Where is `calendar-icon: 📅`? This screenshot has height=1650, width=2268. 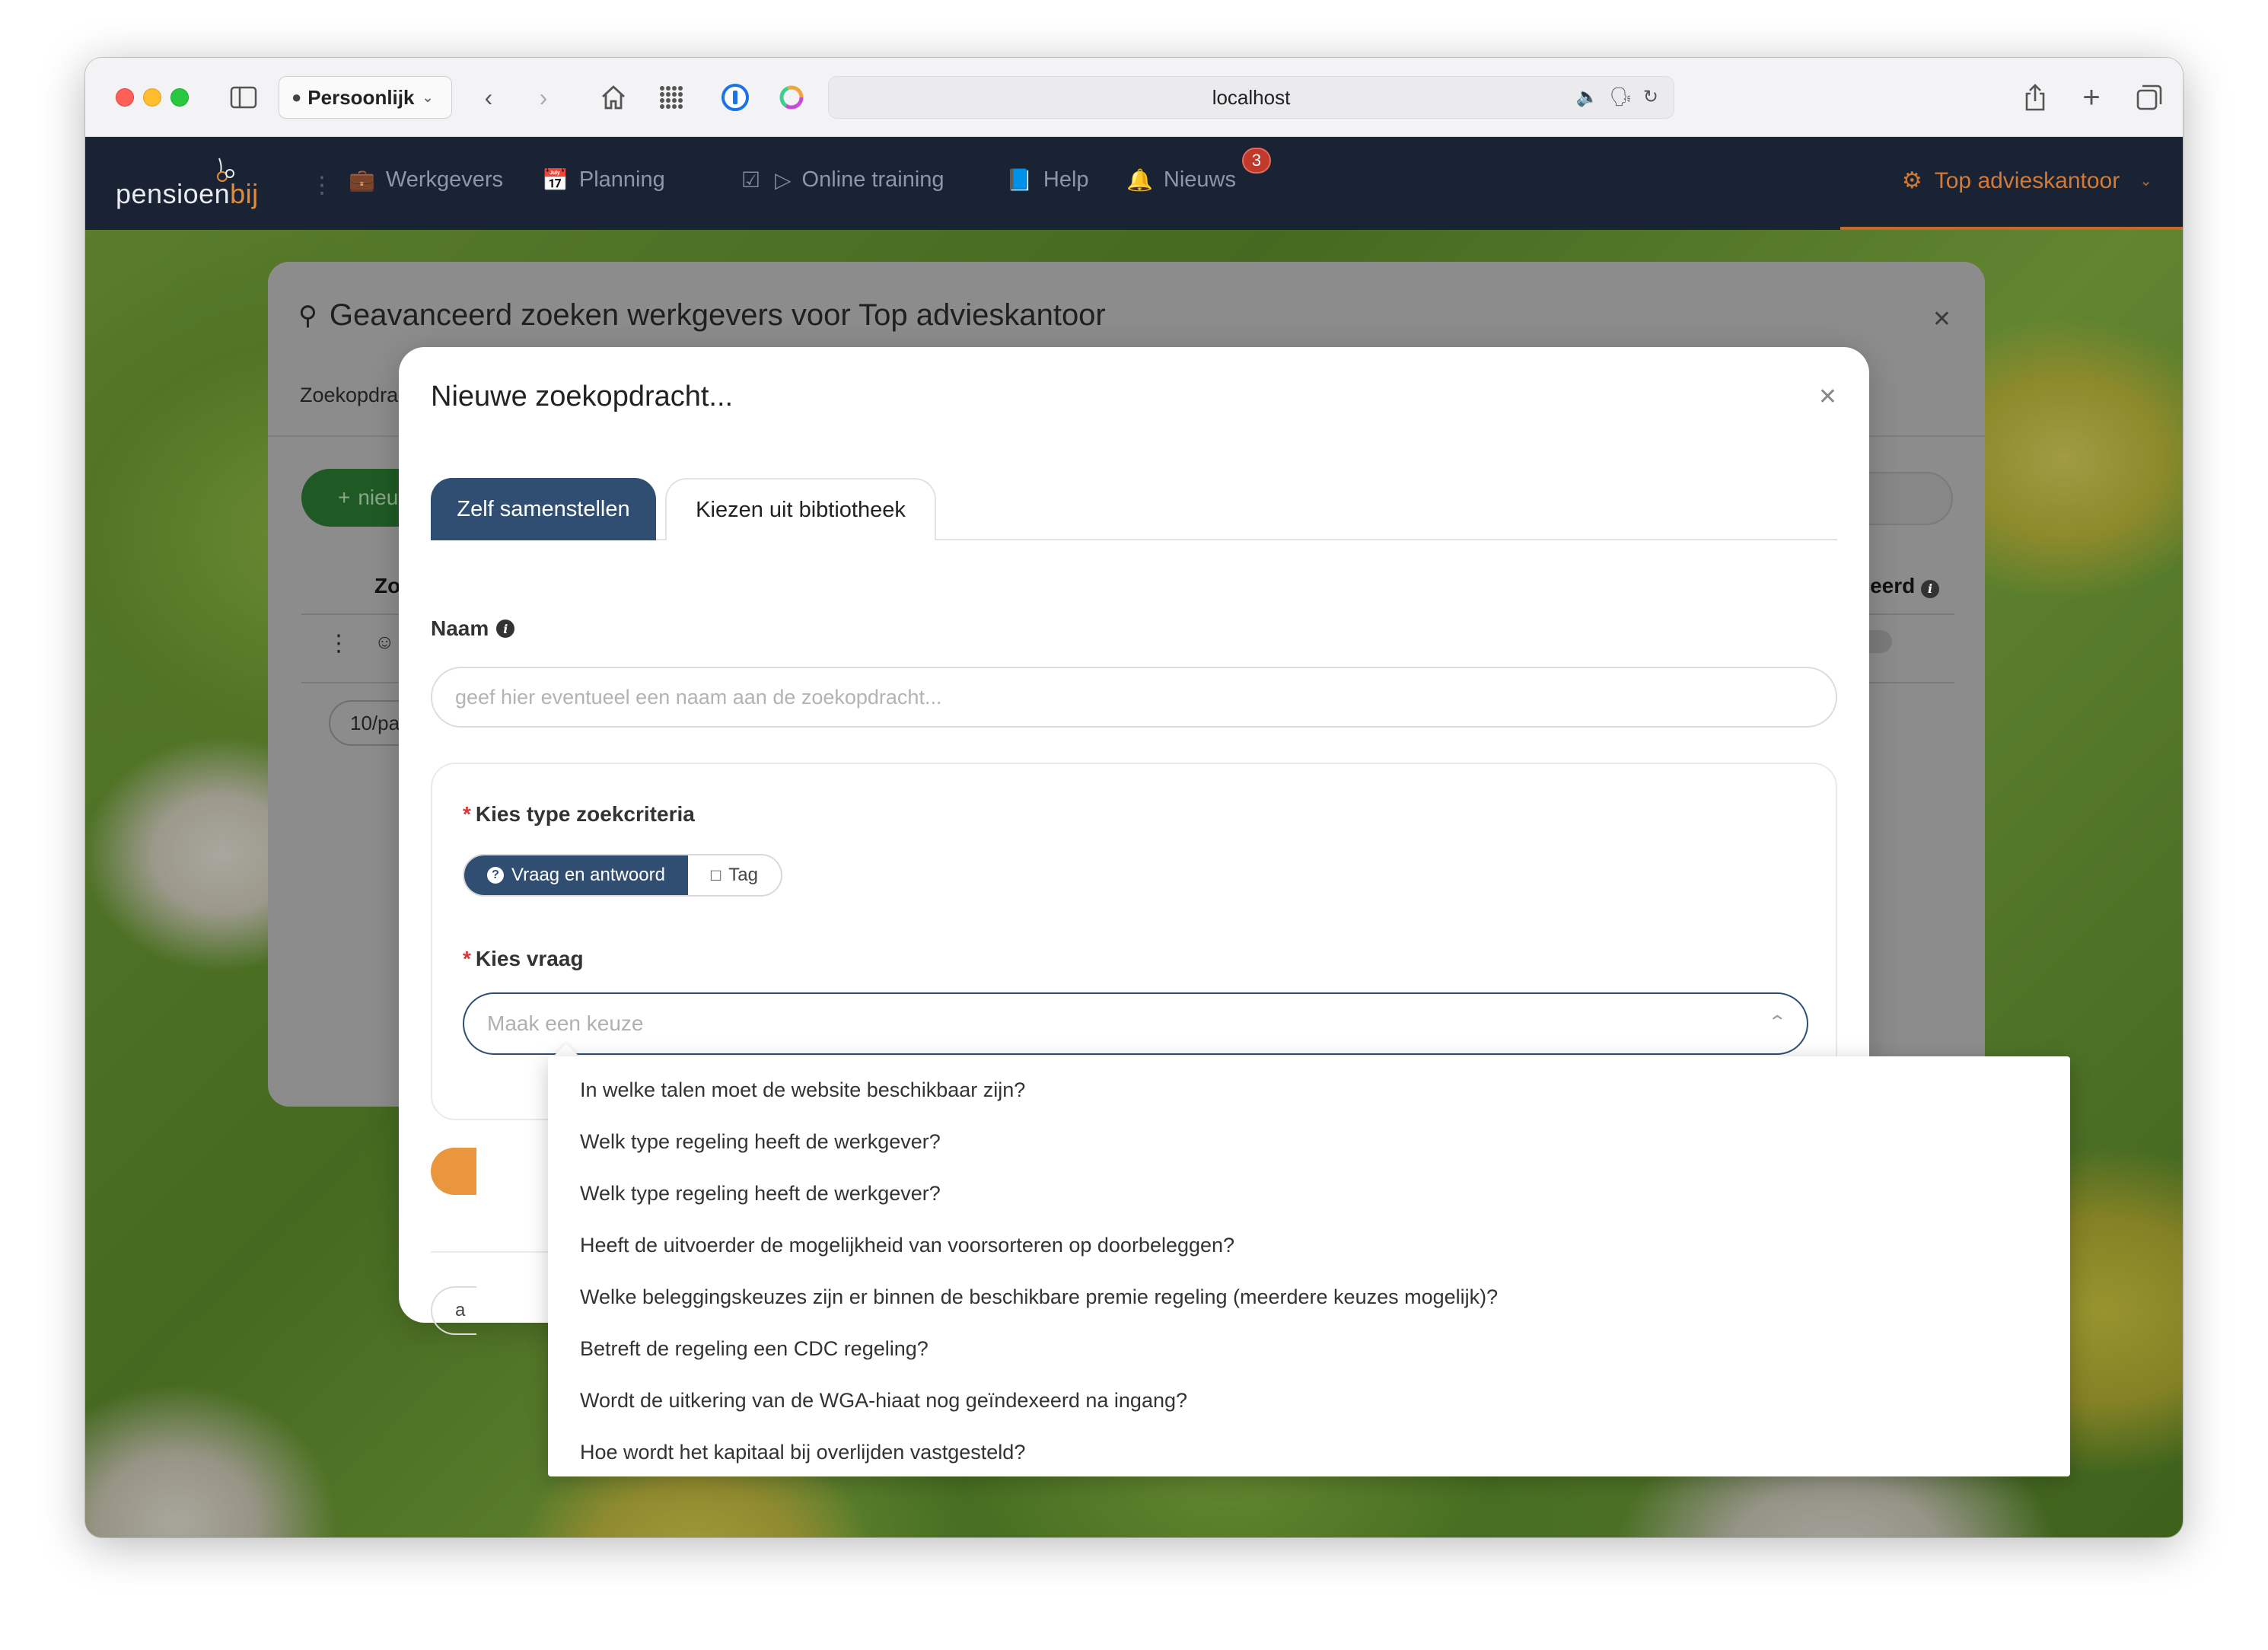 calendar-icon: 📅 is located at coordinates (555, 180).